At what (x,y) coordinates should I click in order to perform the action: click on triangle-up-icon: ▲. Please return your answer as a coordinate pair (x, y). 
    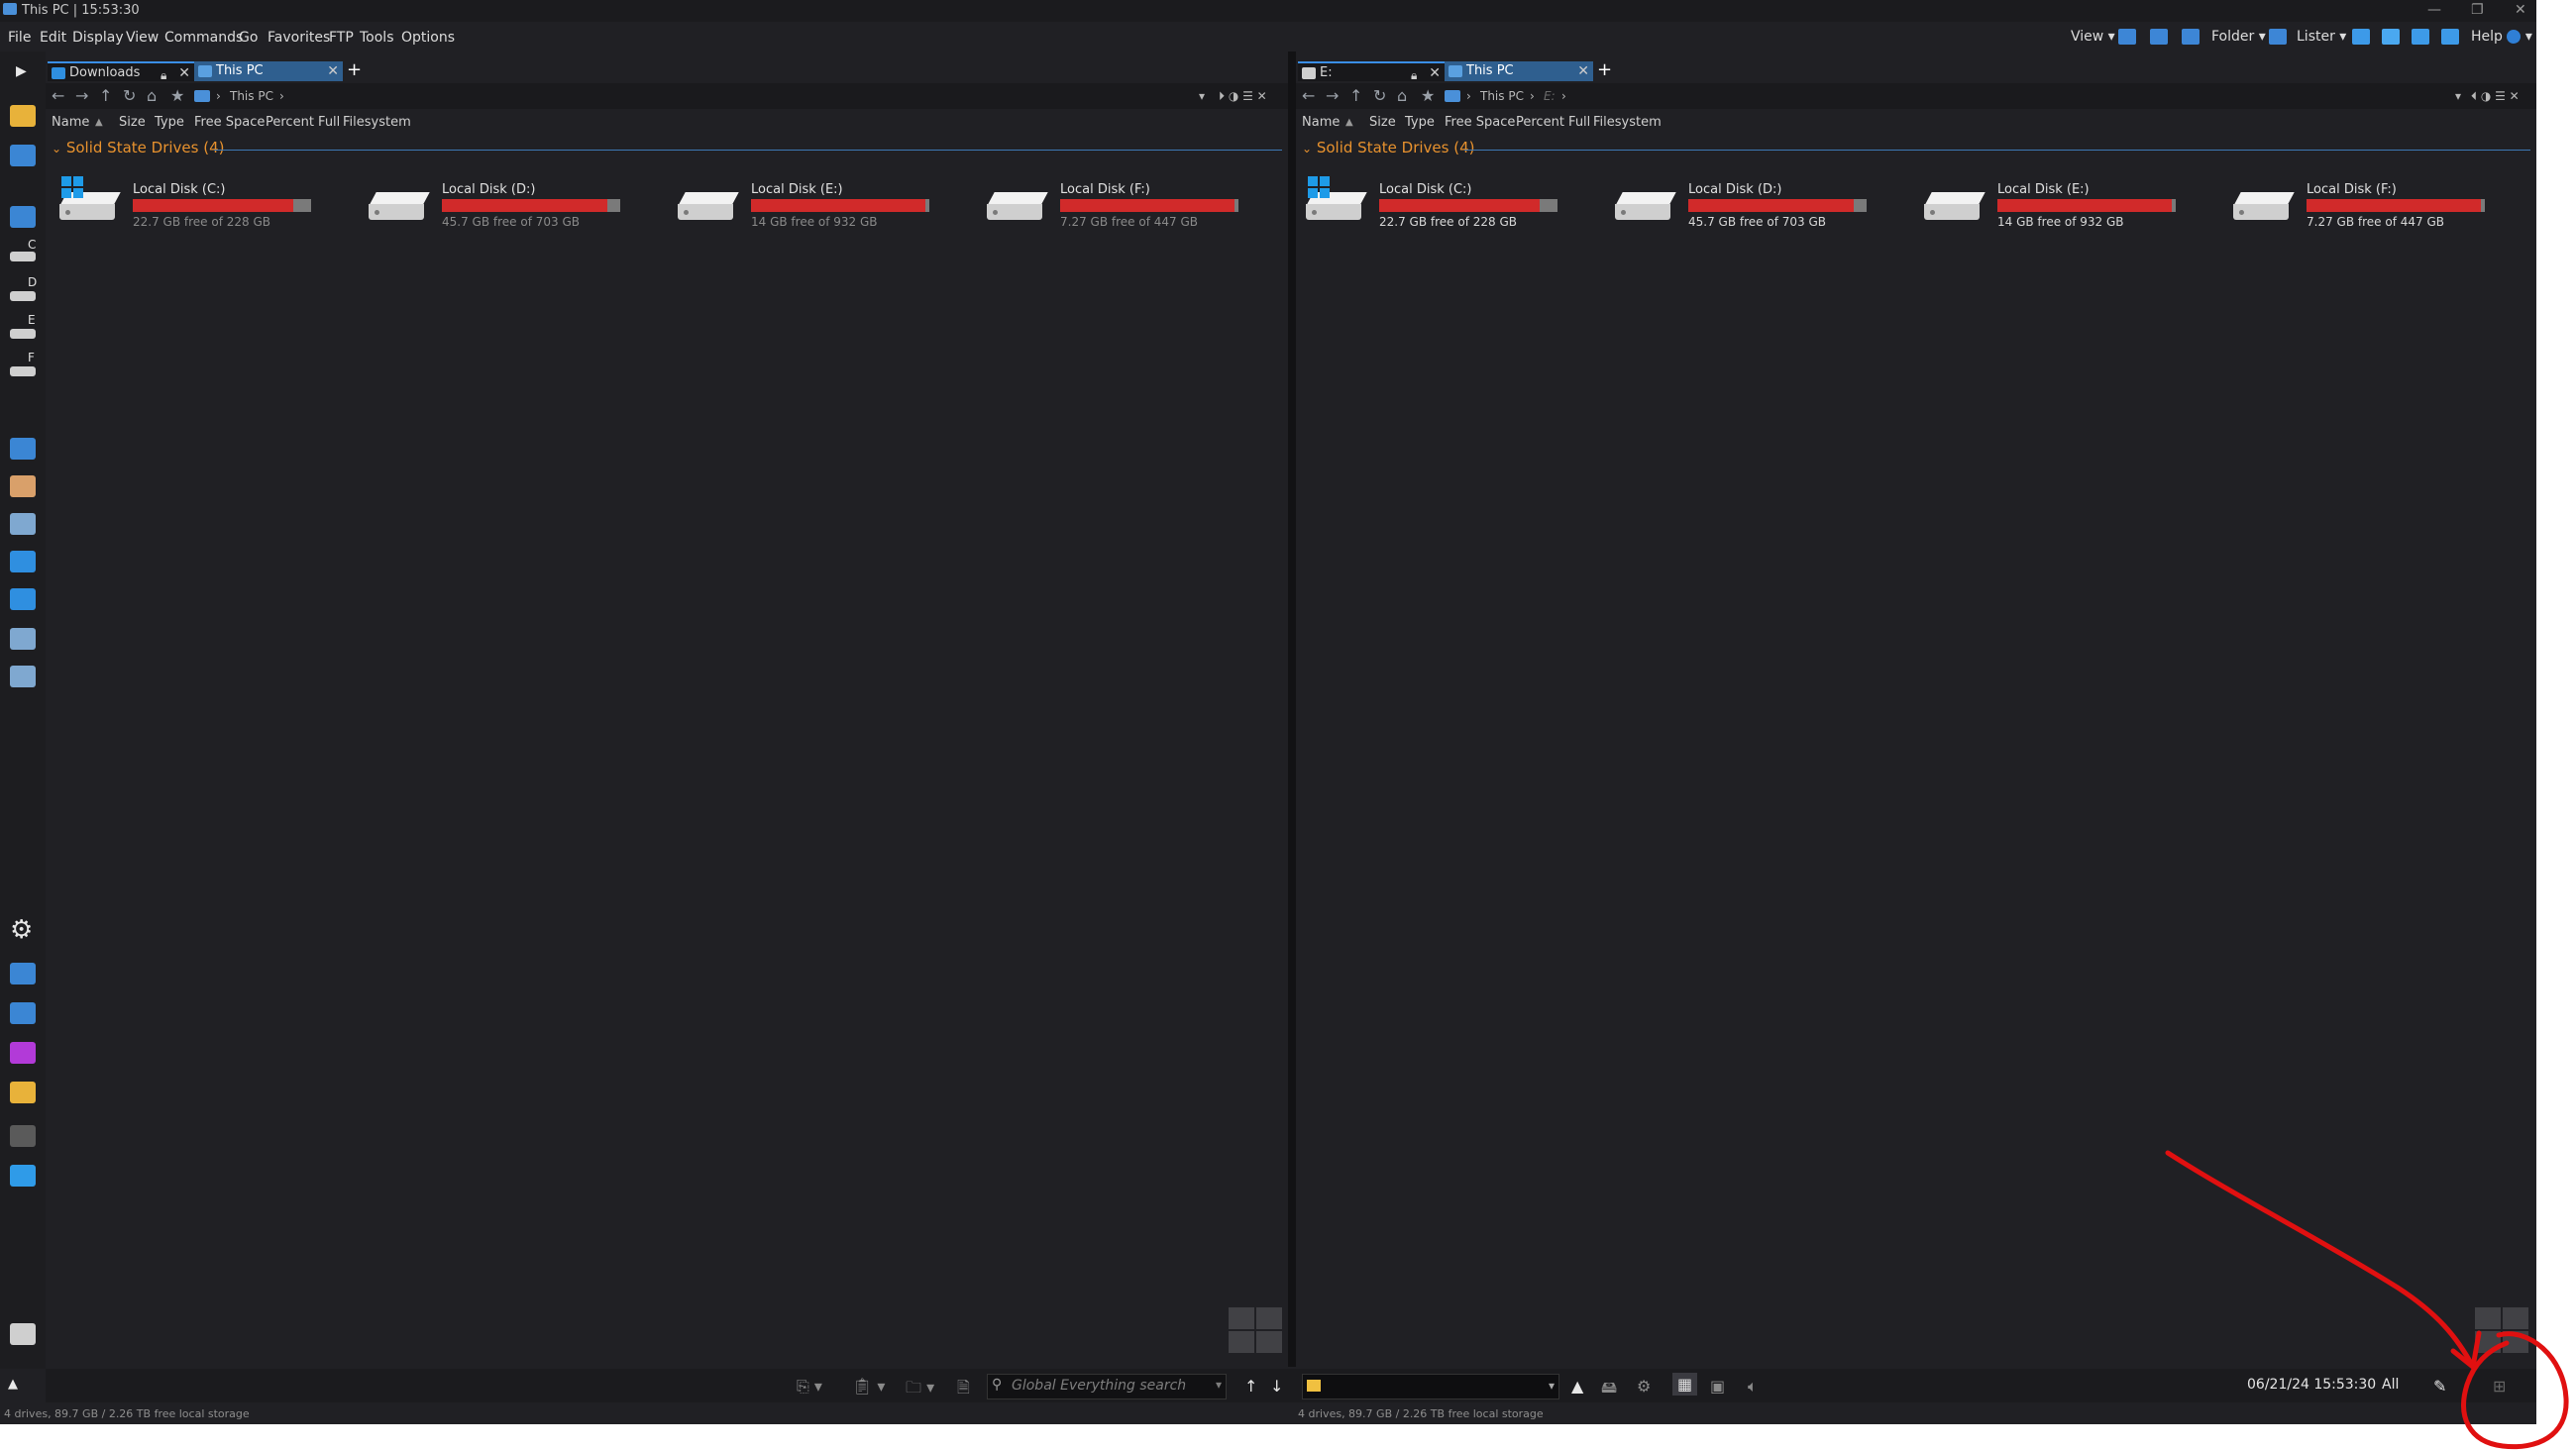
    Looking at the image, I should click on (1577, 1387).